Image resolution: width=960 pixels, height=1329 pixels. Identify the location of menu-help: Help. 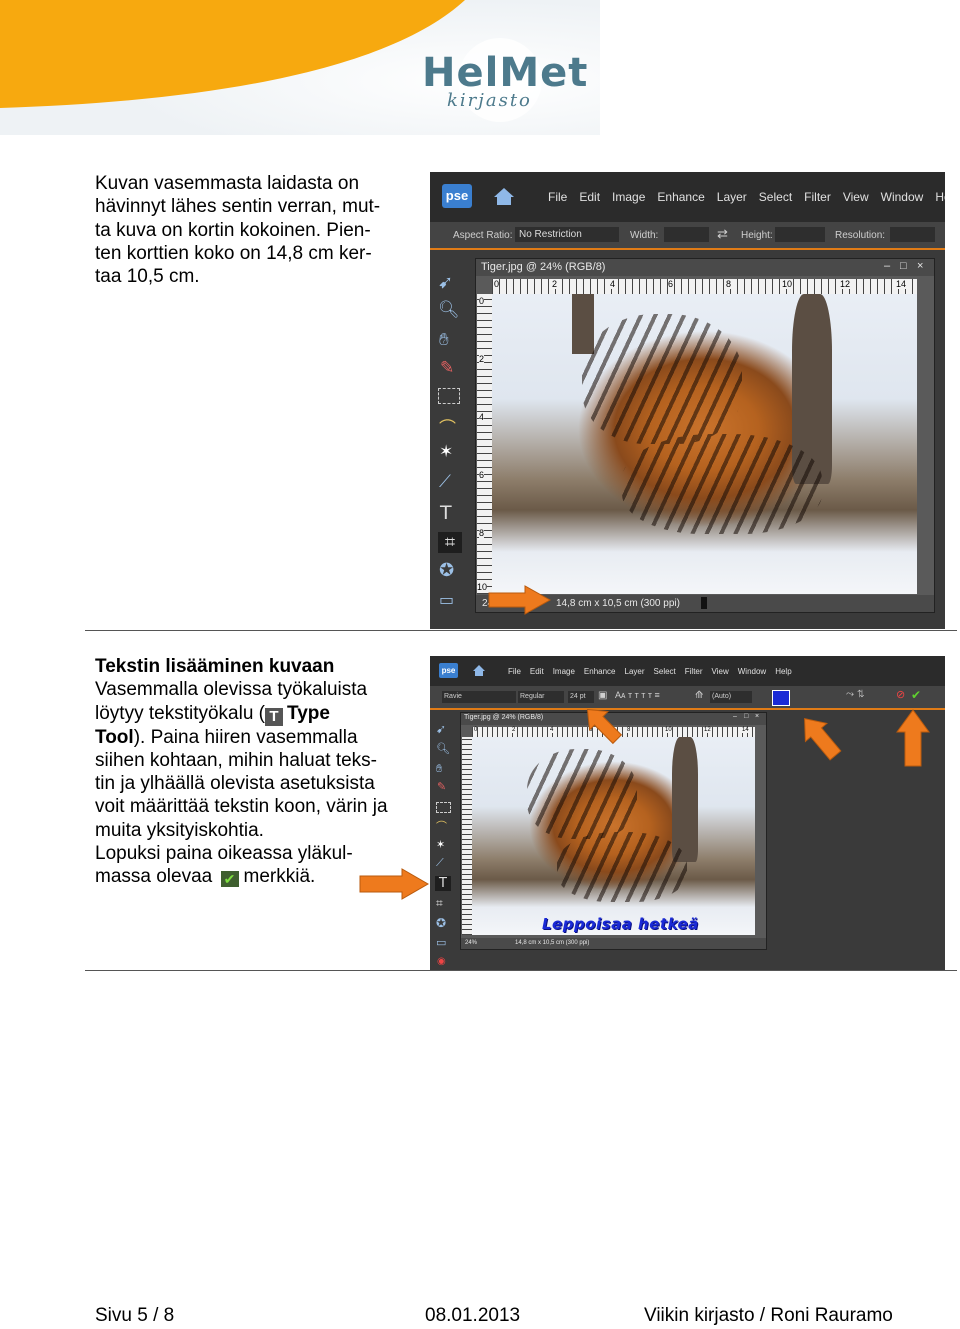
(783, 671).